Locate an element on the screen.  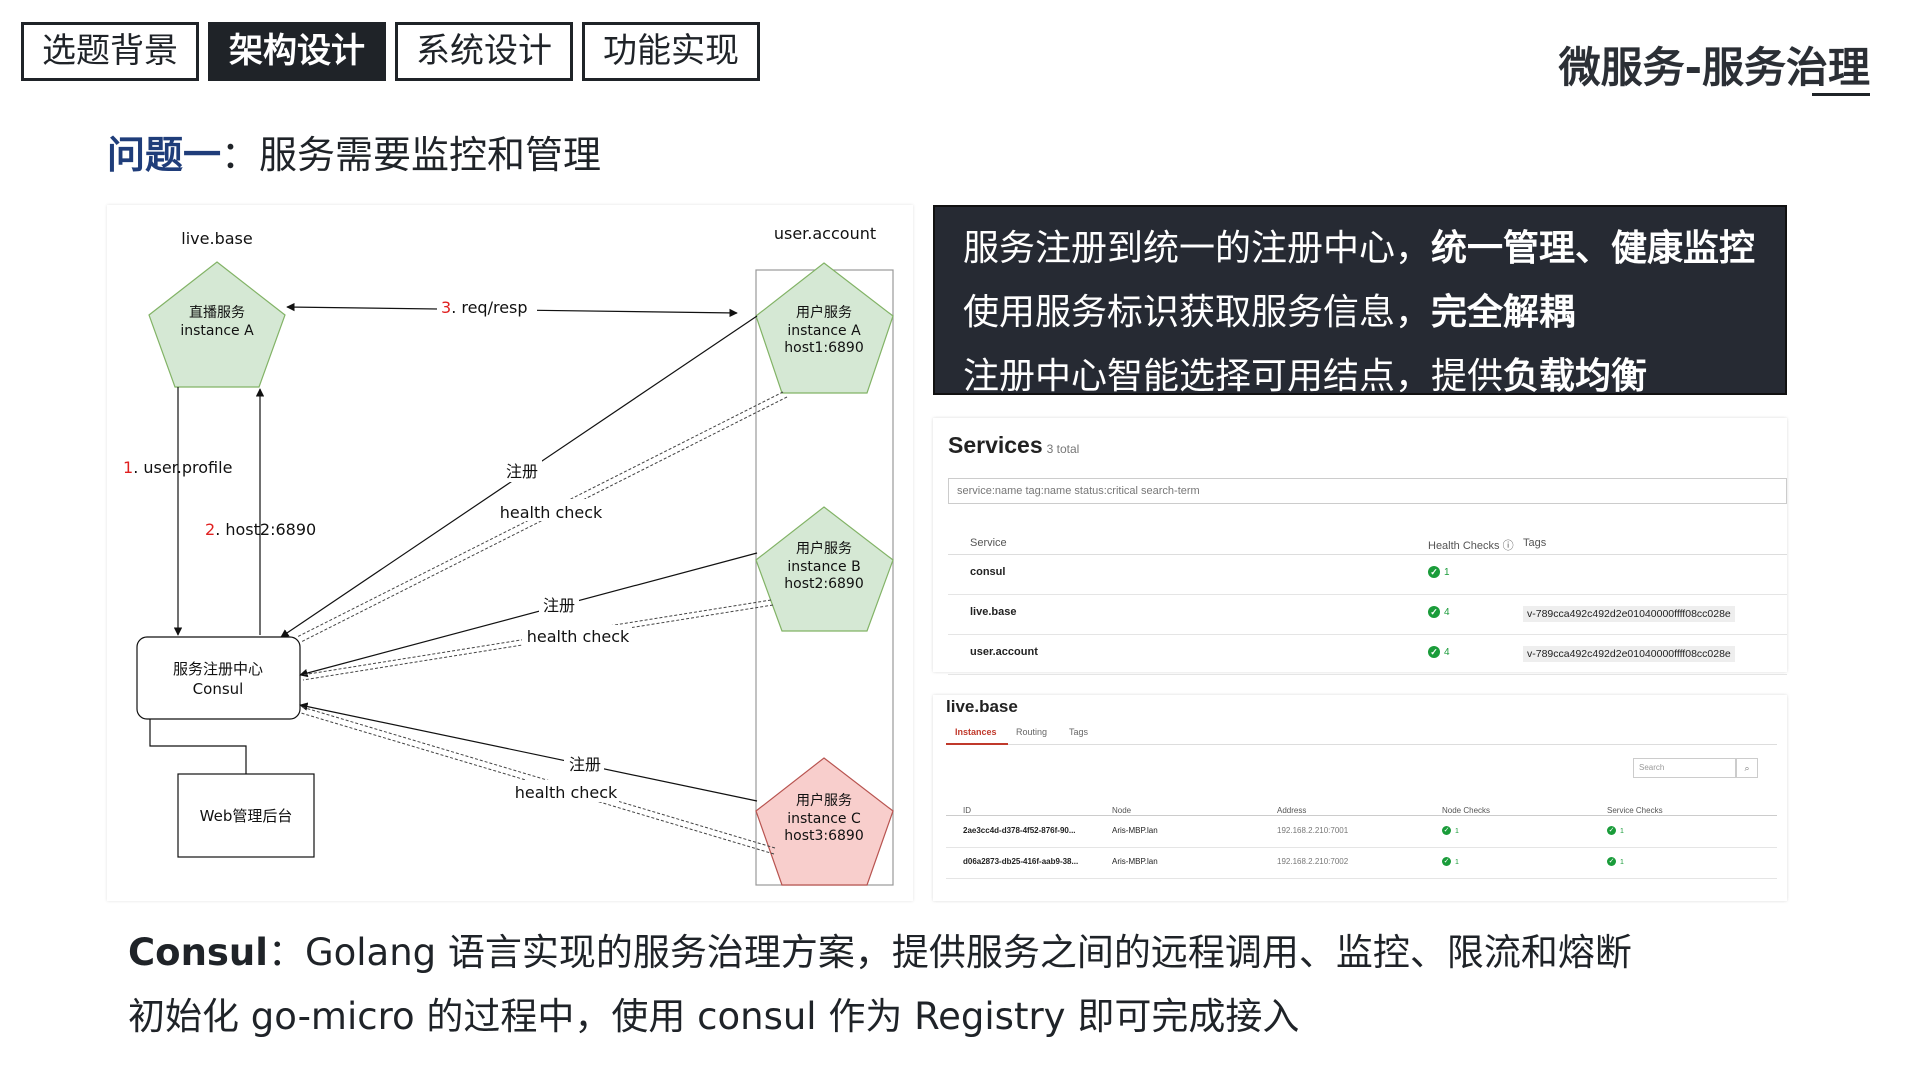
section-nav: 选题背景 架构设计 系统设计 功能实现 is located at coordinates (390, 51).